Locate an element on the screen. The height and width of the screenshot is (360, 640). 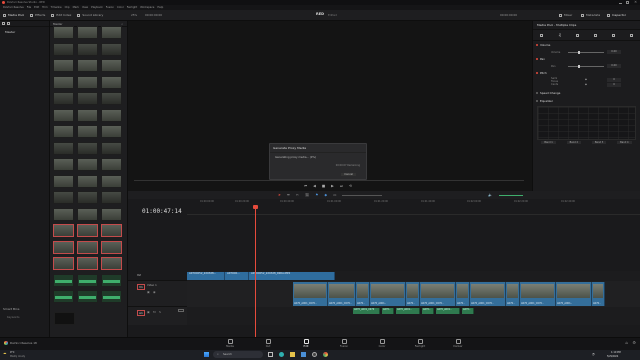
loop-icon: ⟲ is located at coordinates (350, 186).